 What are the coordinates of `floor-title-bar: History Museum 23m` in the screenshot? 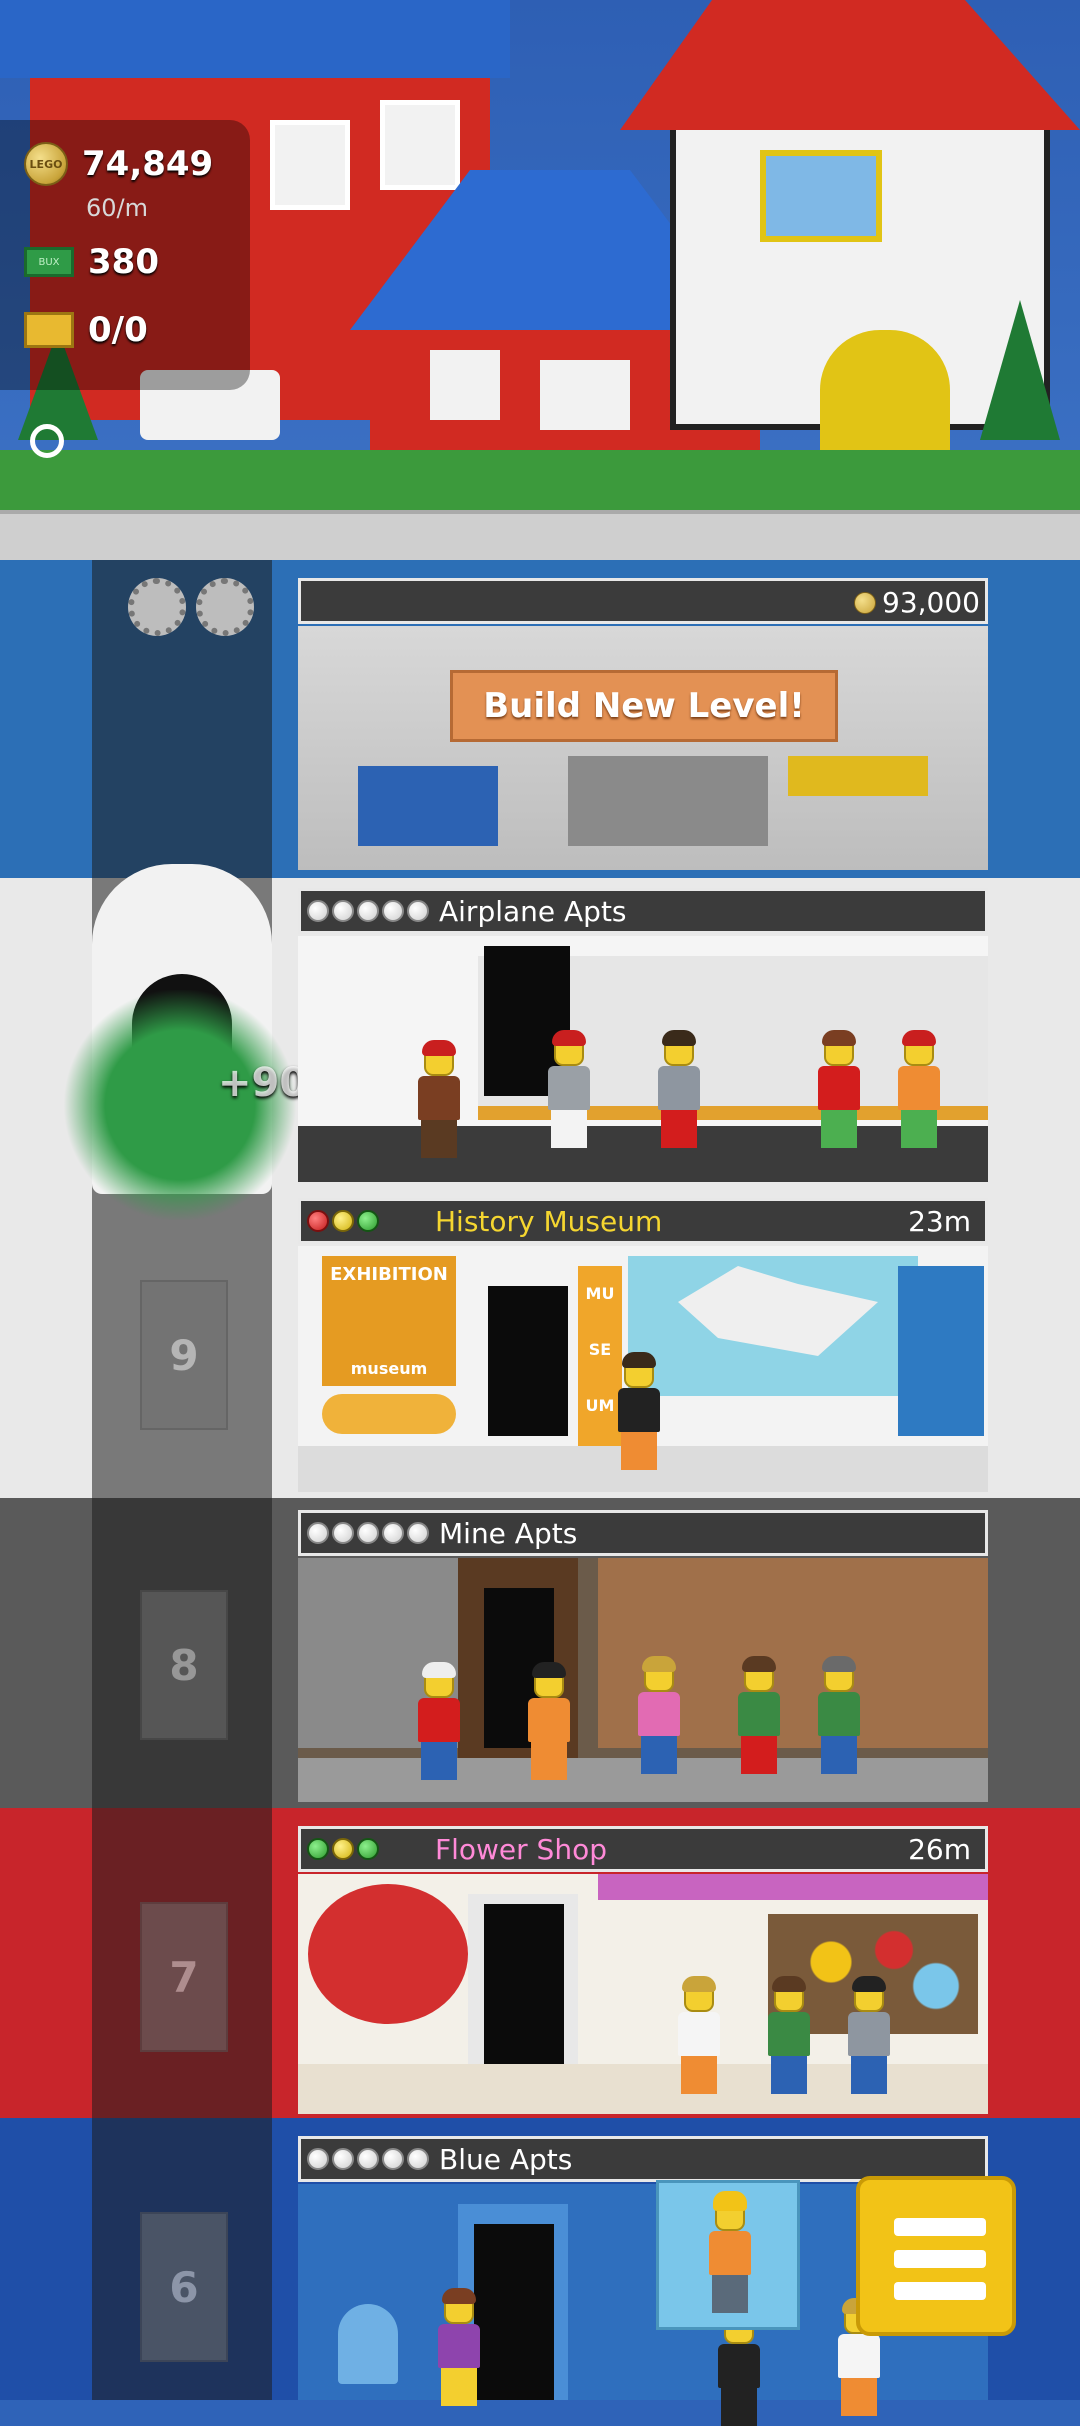 It's located at (643, 1221).